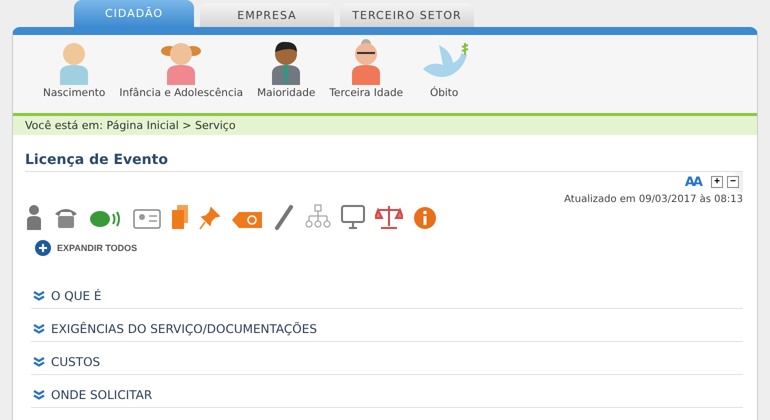 The image size is (770, 420). What do you see at coordinates (387, 391) in the screenshot?
I see `section-header: ONDE SOLICITAR` at bounding box center [387, 391].